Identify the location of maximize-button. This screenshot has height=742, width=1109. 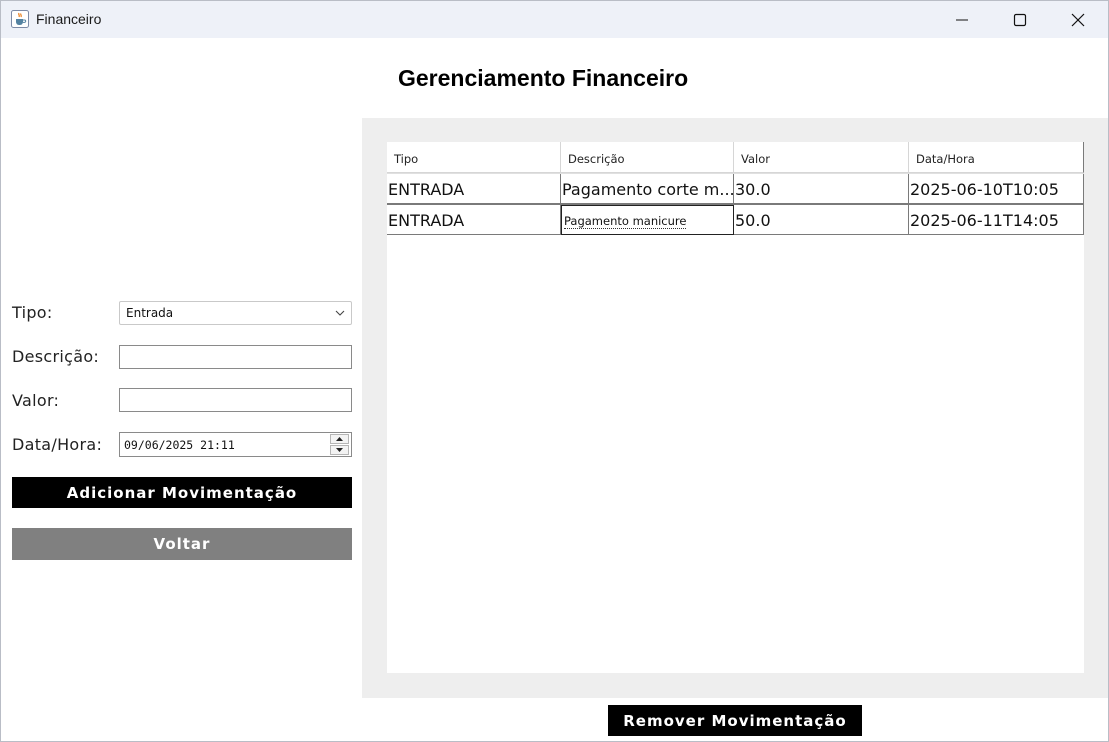
(1020, 19).